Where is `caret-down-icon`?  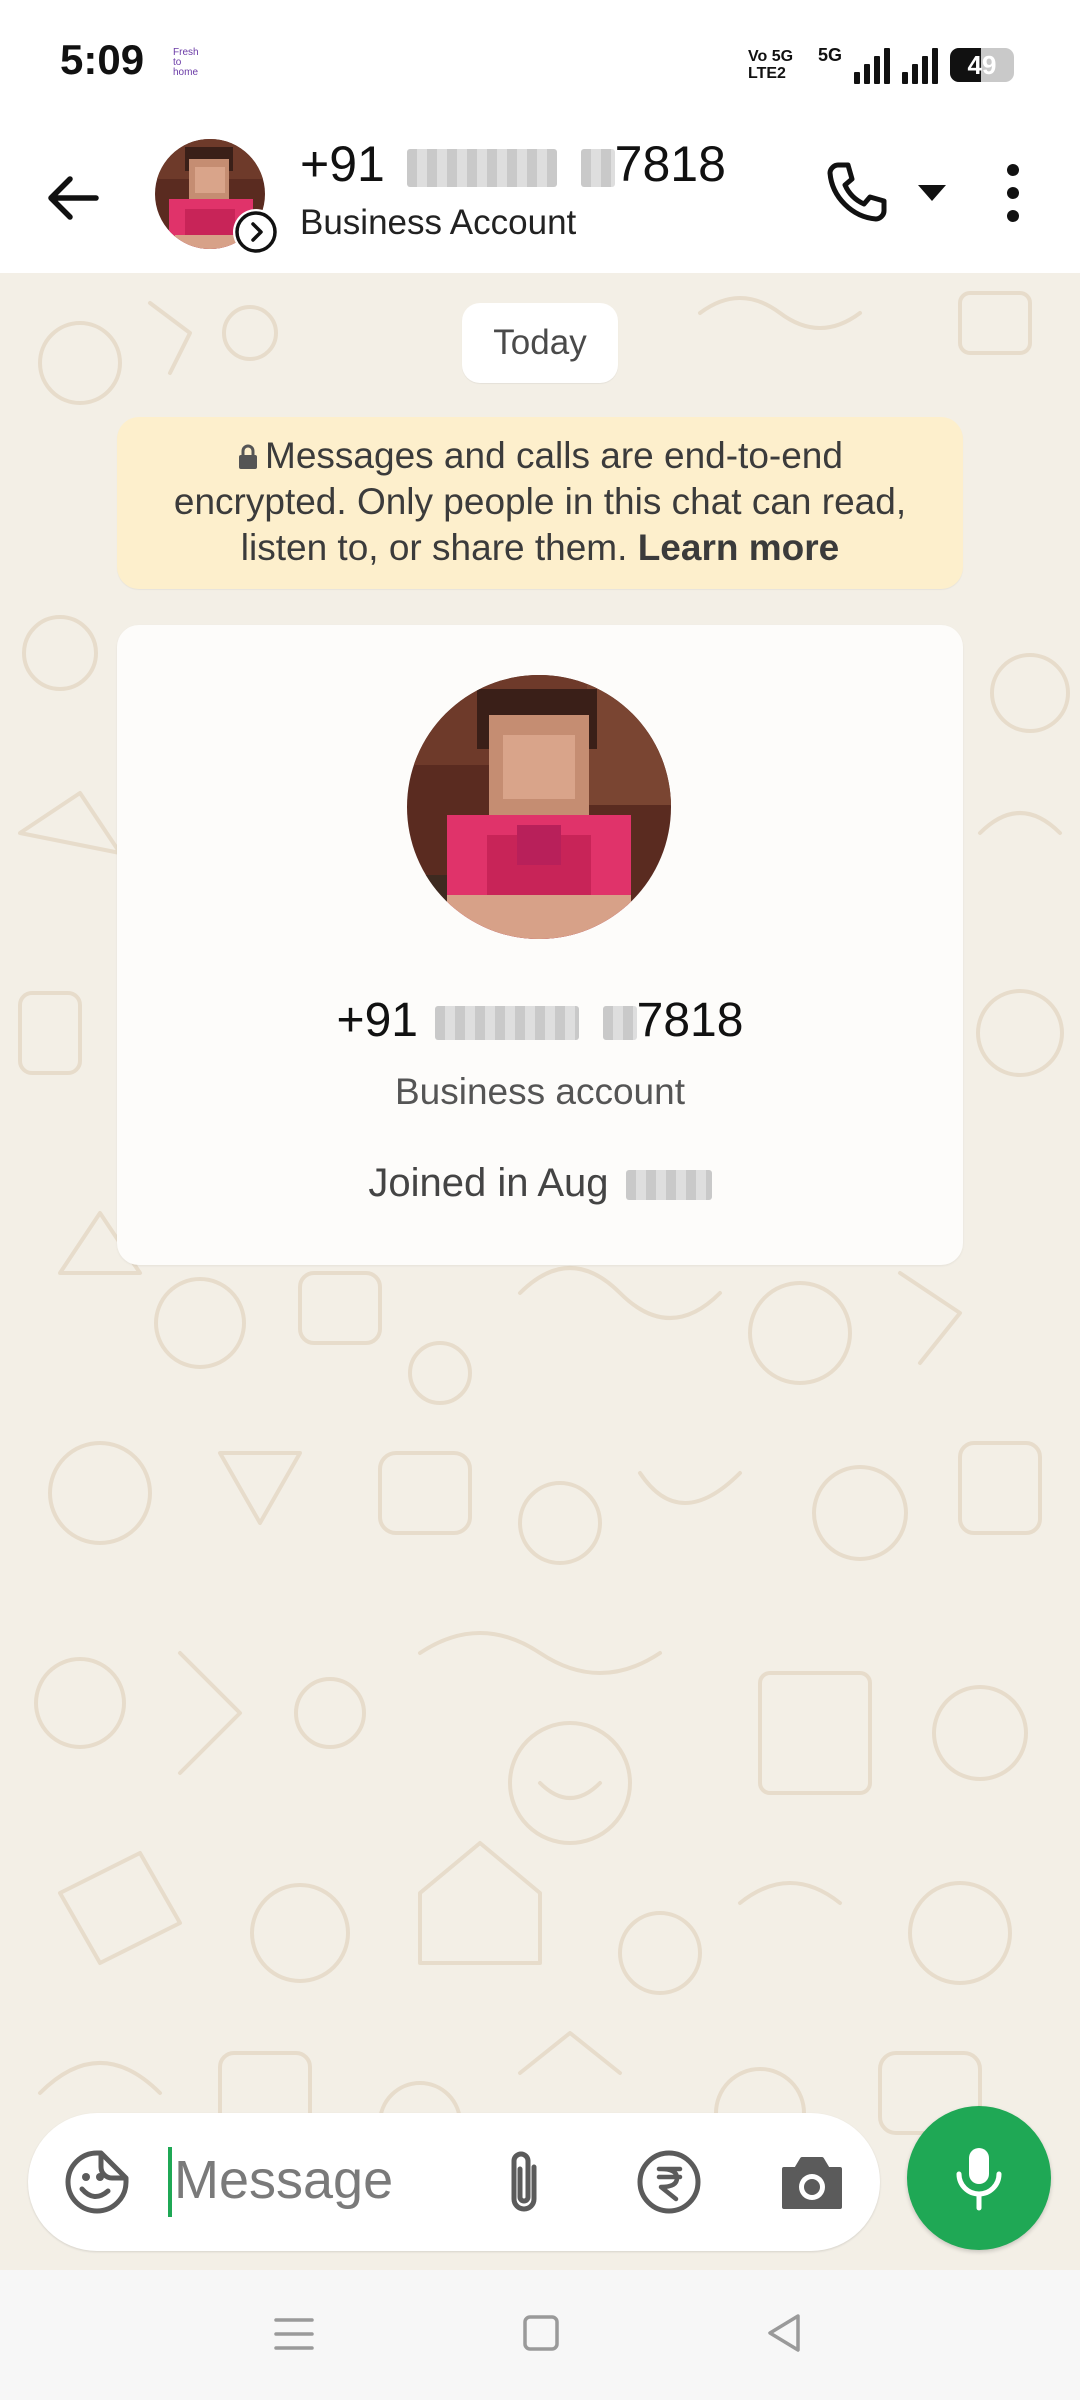 caret-down-icon is located at coordinates (932, 193).